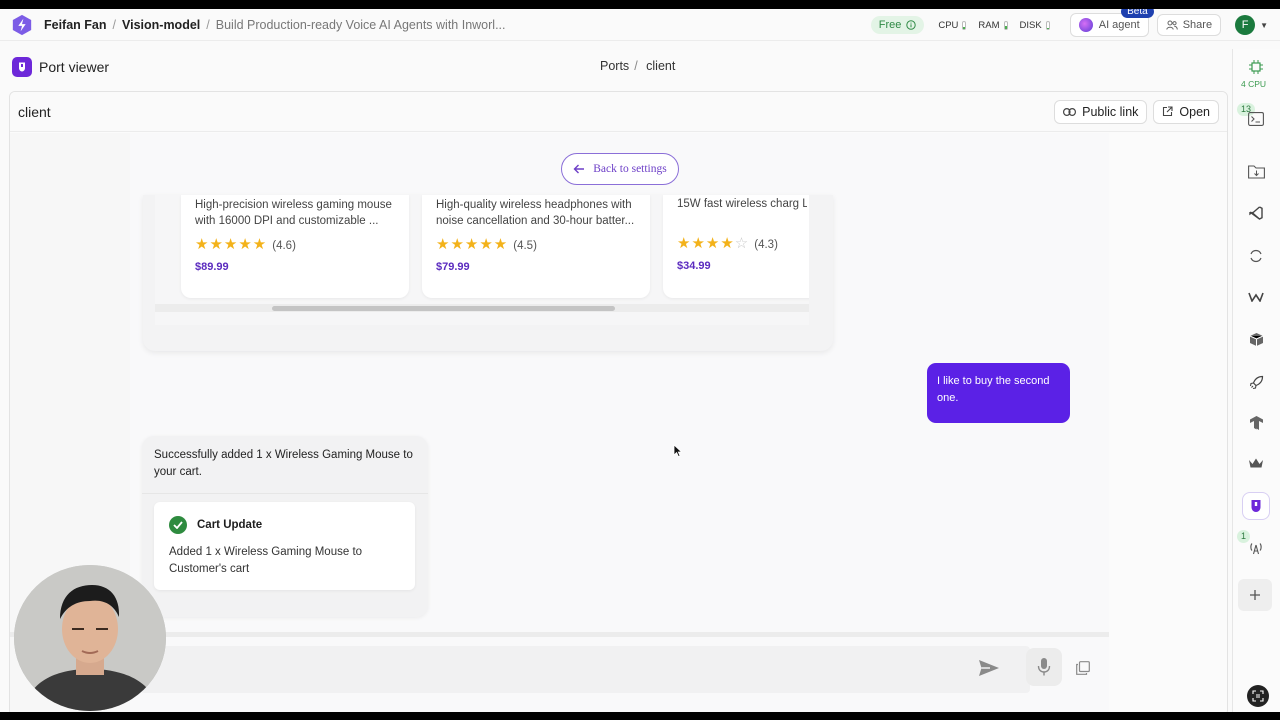 The height and width of the screenshot is (720, 1280). I want to click on chip-icon, so click(1256, 67).